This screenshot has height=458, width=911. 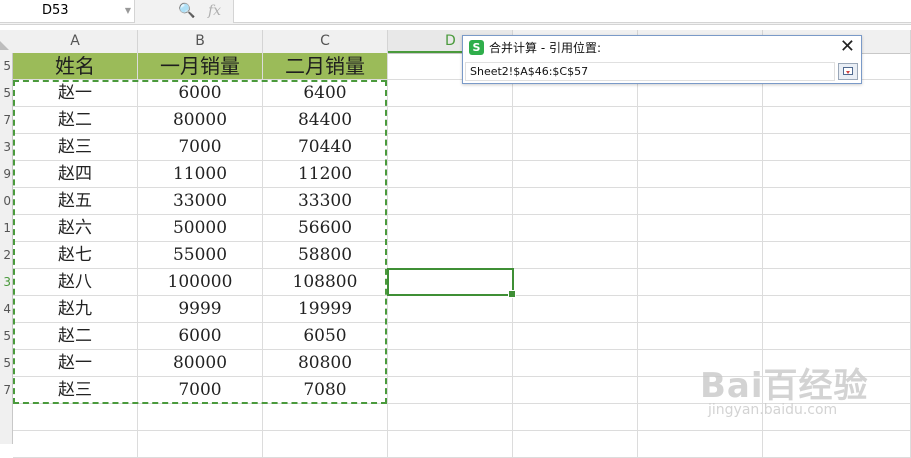 What do you see at coordinates (75, 309) in the screenshot?
I see `data-cell: 赵九` at bounding box center [75, 309].